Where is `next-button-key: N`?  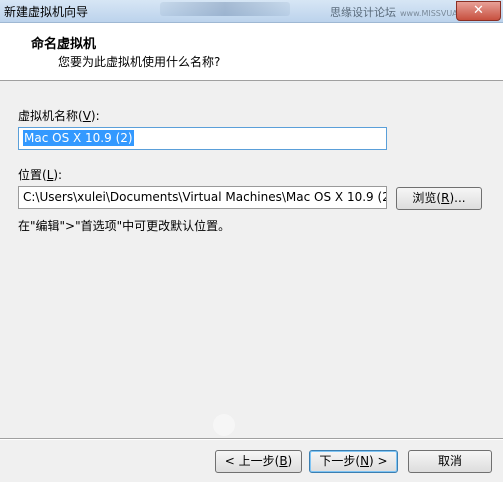 next-button-key: N is located at coordinates (365, 461).